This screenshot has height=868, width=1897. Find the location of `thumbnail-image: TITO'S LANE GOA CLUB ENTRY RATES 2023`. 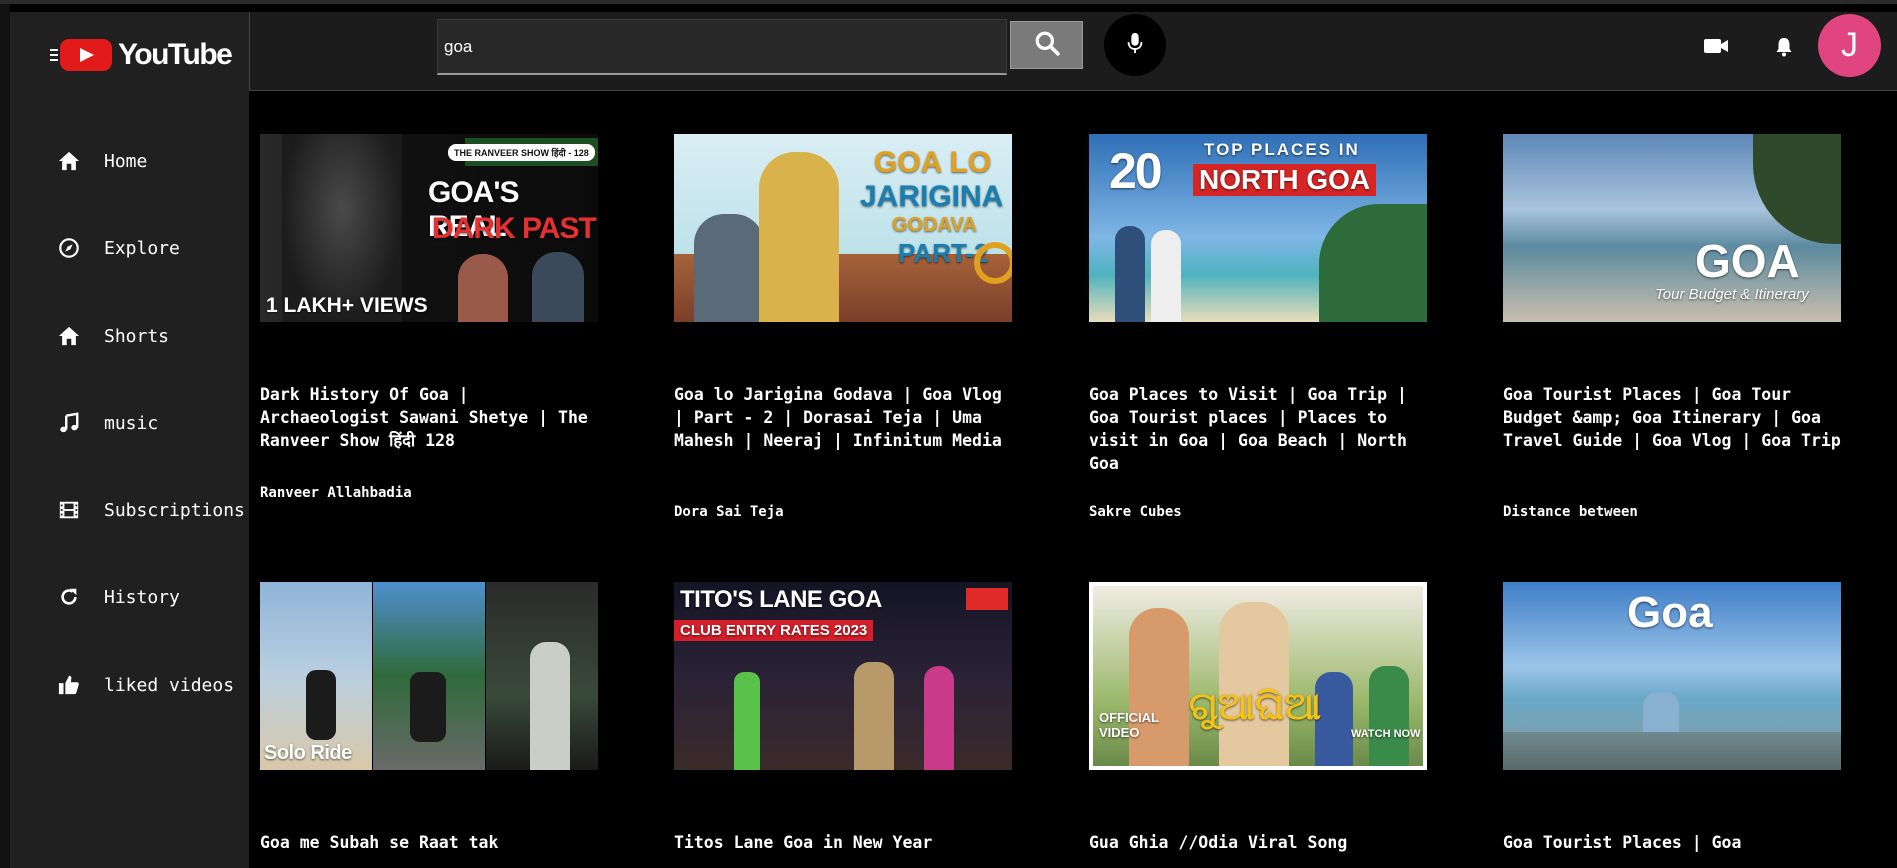

thumbnail-image: TITO'S LANE GOA CLUB ENTRY RATES 2023 is located at coordinates (843, 676).